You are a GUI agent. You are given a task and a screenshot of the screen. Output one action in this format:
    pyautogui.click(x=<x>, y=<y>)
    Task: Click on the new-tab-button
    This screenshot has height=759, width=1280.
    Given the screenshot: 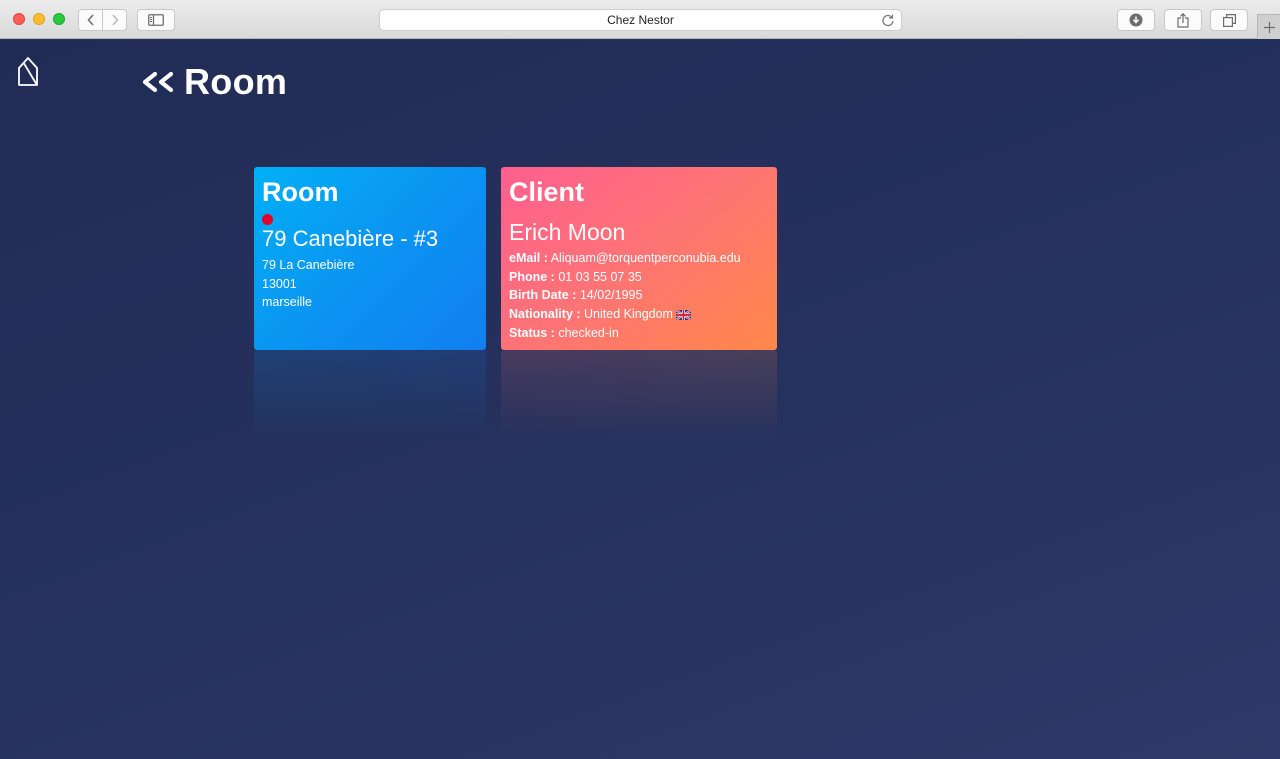 What is the action you would take?
    pyautogui.click(x=1268, y=26)
    